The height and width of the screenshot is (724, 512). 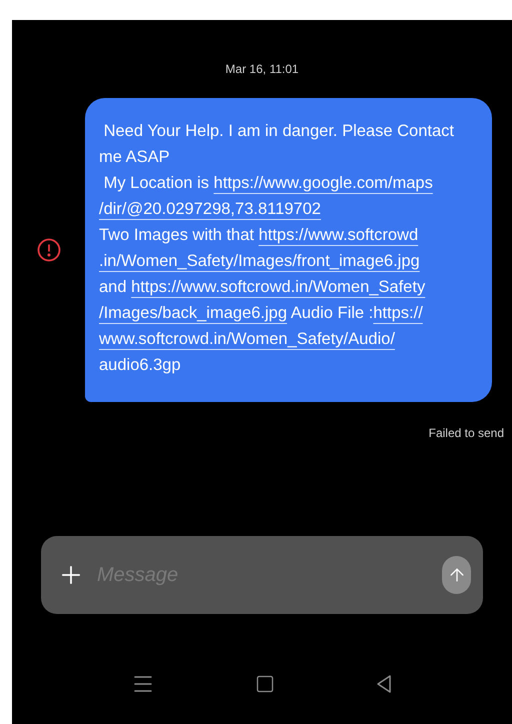 I want to click on back-icon, so click(x=384, y=684).